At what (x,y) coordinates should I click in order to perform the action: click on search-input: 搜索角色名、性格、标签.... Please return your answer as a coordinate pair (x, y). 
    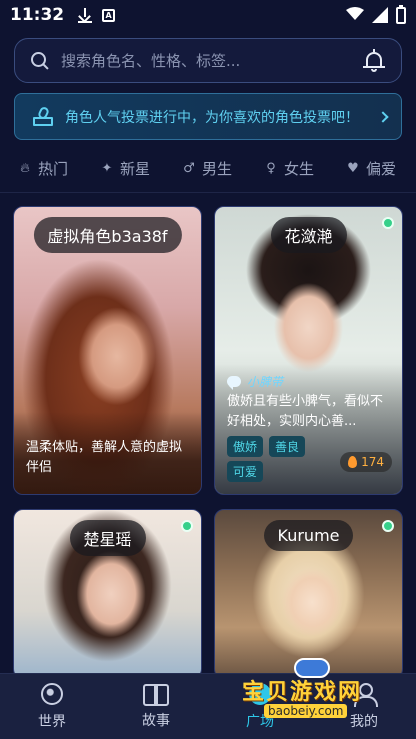
    Looking at the image, I should click on (212, 60).